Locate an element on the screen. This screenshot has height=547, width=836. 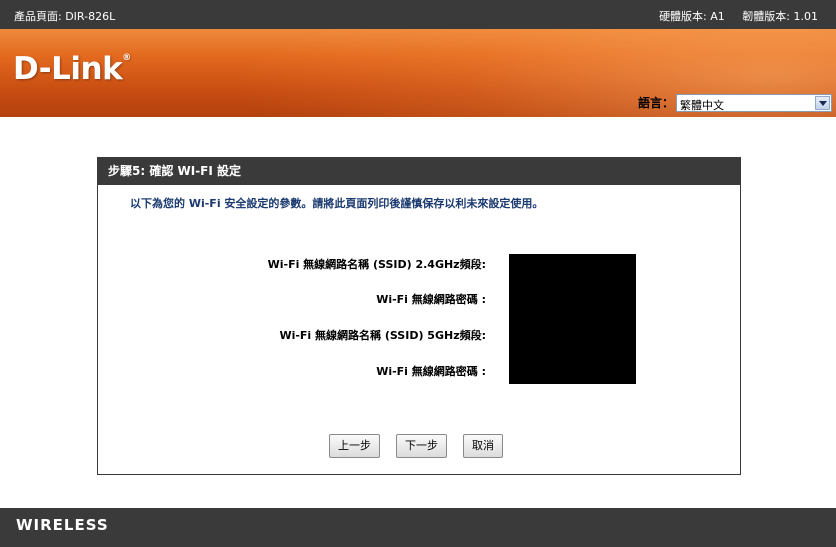
prev-button: 上一步 is located at coordinates (354, 446).